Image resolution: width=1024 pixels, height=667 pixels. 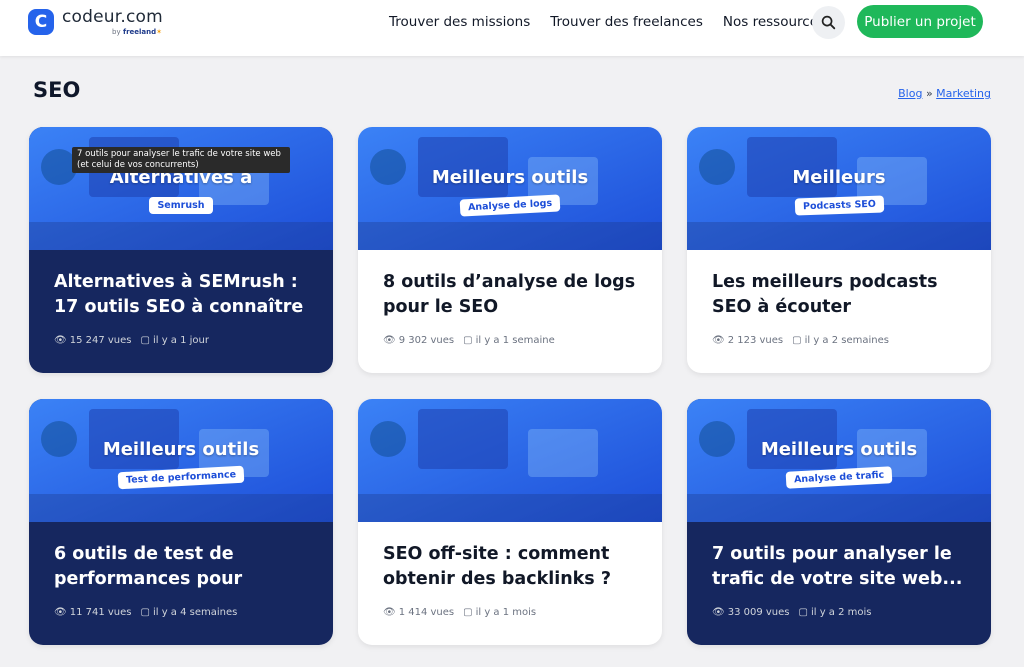 What do you see at coordinates (839, 477) in the screenshot?
I see `thumbnail-tag: Analyse de trafic` at bounding box center [839, 477].